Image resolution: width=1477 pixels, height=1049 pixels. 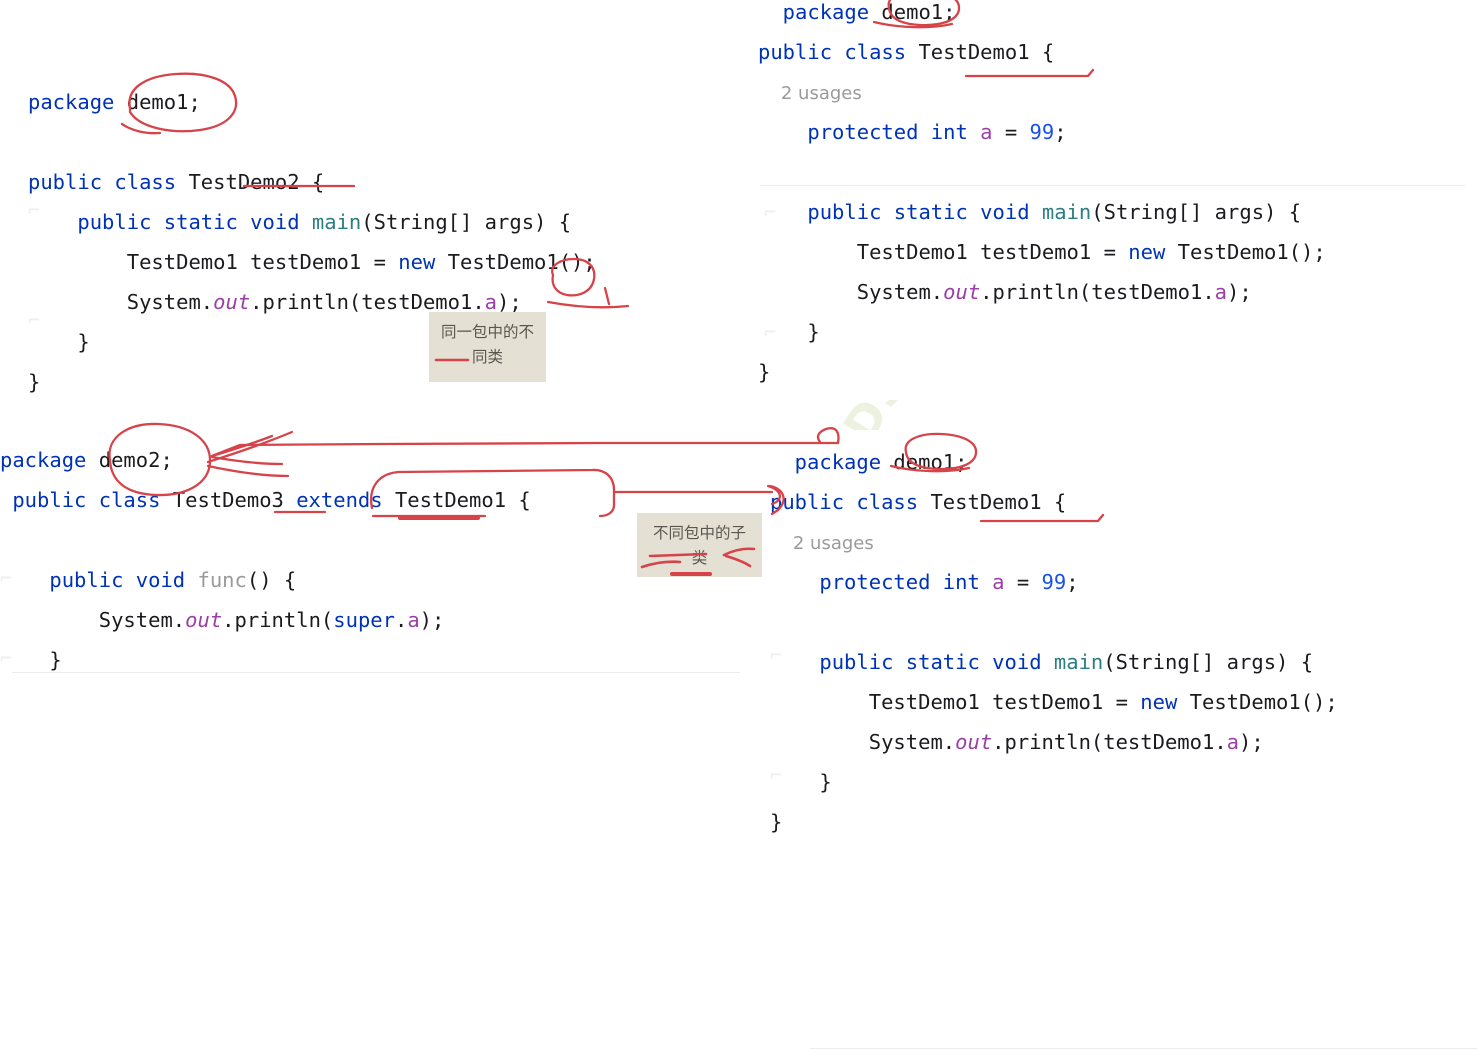 What do you see at coordinates (699, 533) in the screenshot?
I see `note-line-1: 不同包中的子` at bounding box center [699, 533].